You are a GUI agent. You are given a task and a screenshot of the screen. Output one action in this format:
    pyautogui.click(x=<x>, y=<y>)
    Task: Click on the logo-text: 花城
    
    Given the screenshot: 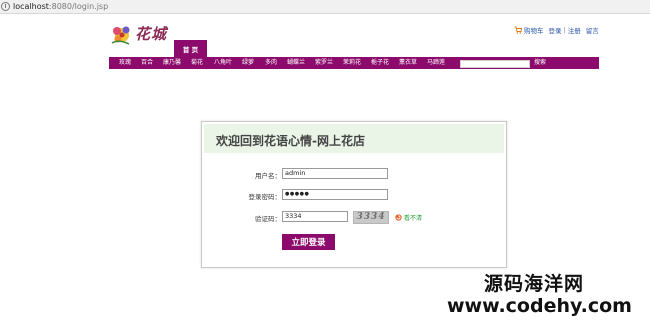 What is the action you would take?
    pyautogui.click(x=151, y=34)
    